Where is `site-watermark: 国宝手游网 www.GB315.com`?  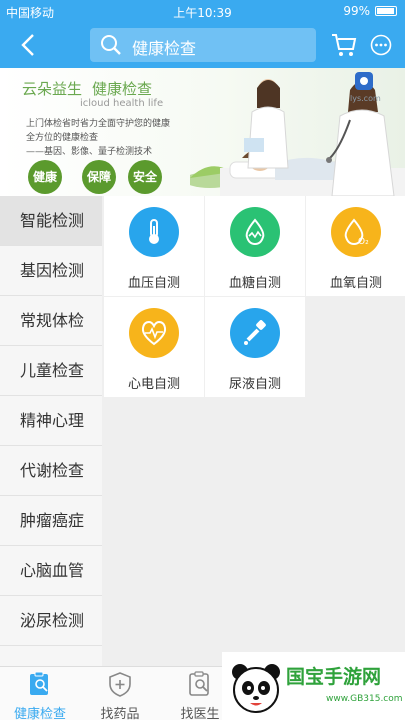 site-watermark: 国宝手游网 www.GB315.com is located at coordinates (313, 686).